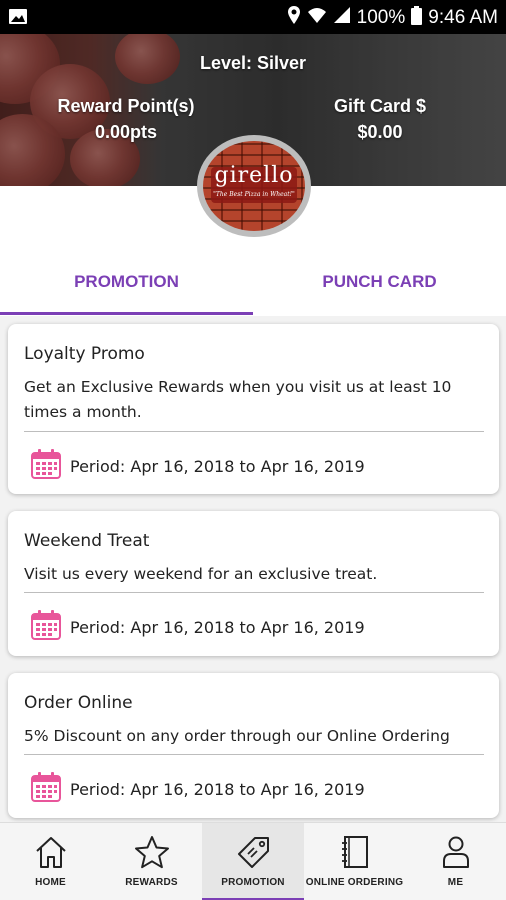 The width and height of the screenshot is (506, 900). I want to click on person-icon, so click(456, 848).